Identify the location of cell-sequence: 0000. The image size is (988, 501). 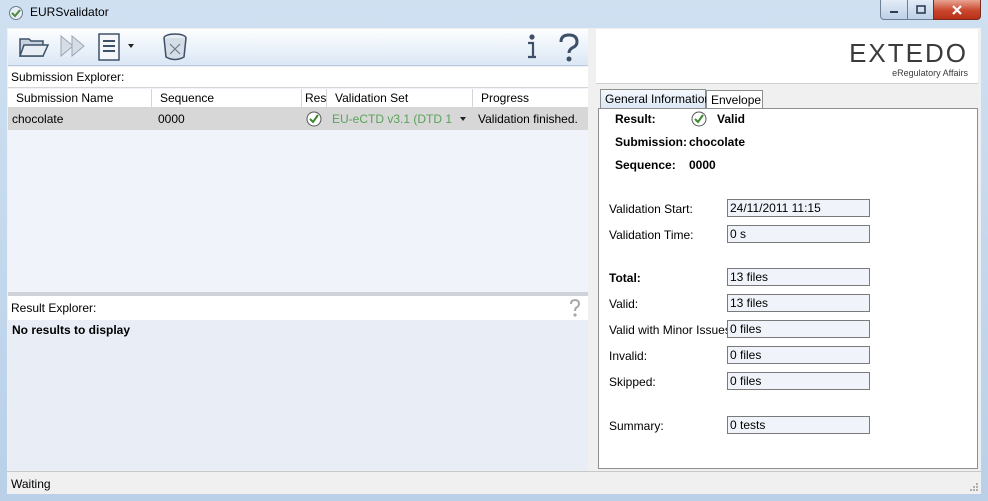
(171, 119).